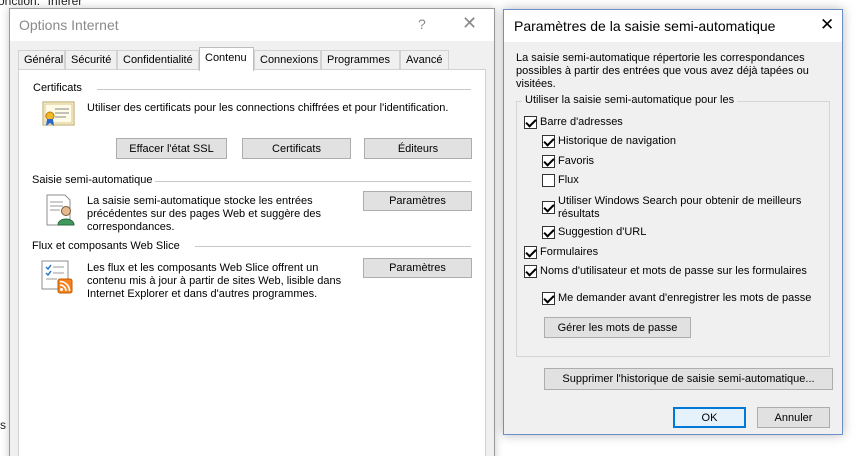 This screenshot has height=456, width=860. What do you see at coordinates (617, 141) in the screenshot?
I see `checkbox-label: Historique de navigation` at bounding box center [617, 141].